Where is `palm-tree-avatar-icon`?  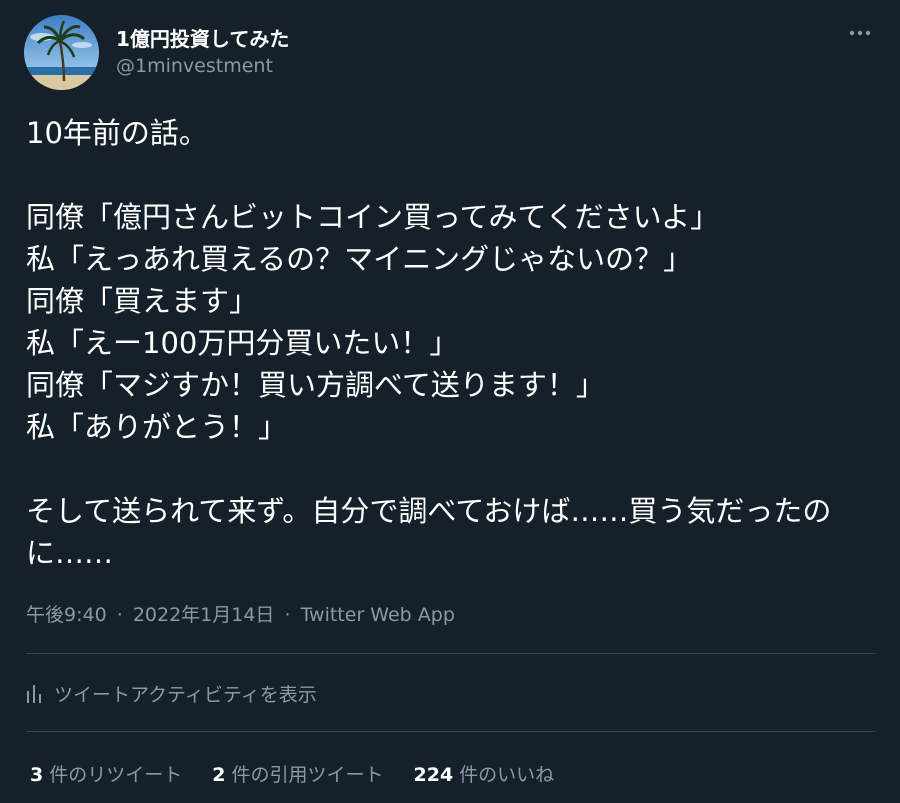 palm-tree-avatar-icon is located at coordinates (61, 52).